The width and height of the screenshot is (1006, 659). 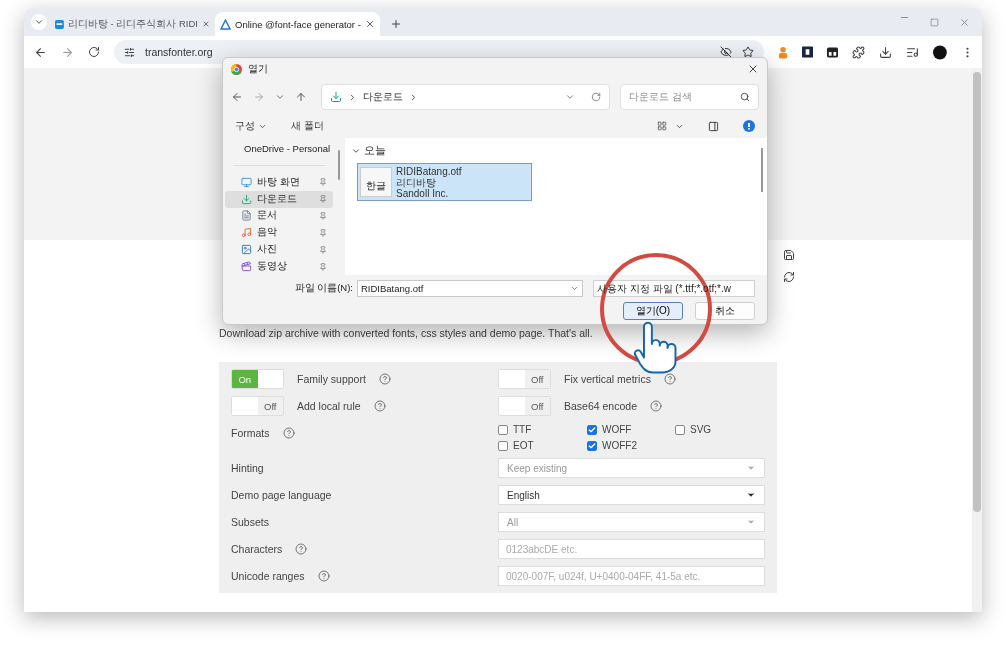 What do you see at coordinates (250, 433) in the screenshot?
I see `field-label: Formats` at bounding box center [250, 433].